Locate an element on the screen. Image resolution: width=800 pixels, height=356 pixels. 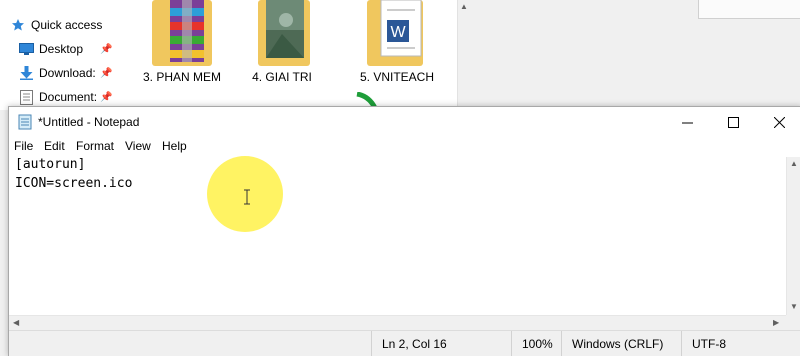
editor-line: [autorun] is located at coordinates (50, 164).